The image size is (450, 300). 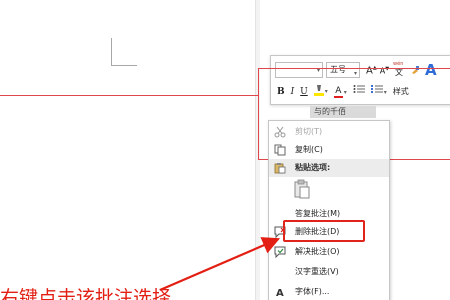 I want to click on callout-instruction-text: 右键点击该批注选择, so click(x=86, y=293).